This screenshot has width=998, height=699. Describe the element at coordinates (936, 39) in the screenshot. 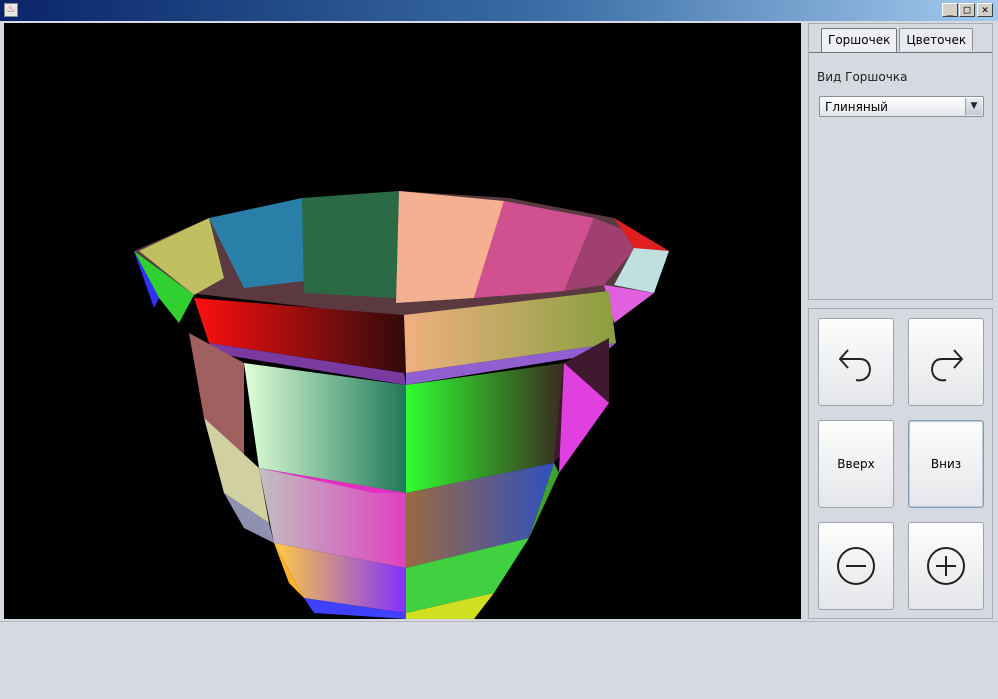

I see `tab-flower: Цветочек` at that location.